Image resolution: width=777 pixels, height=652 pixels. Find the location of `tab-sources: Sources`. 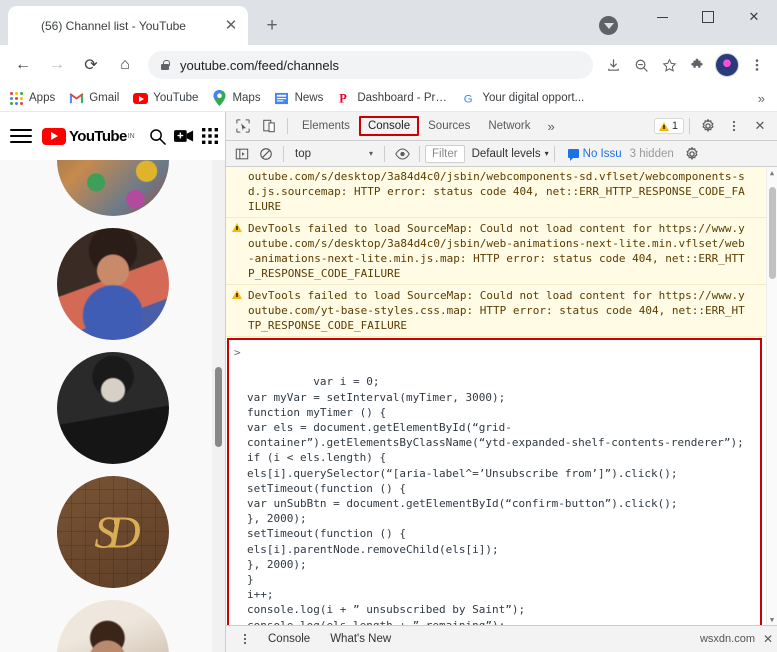

tab-sources: Sources is located at coordinates (449, 126).